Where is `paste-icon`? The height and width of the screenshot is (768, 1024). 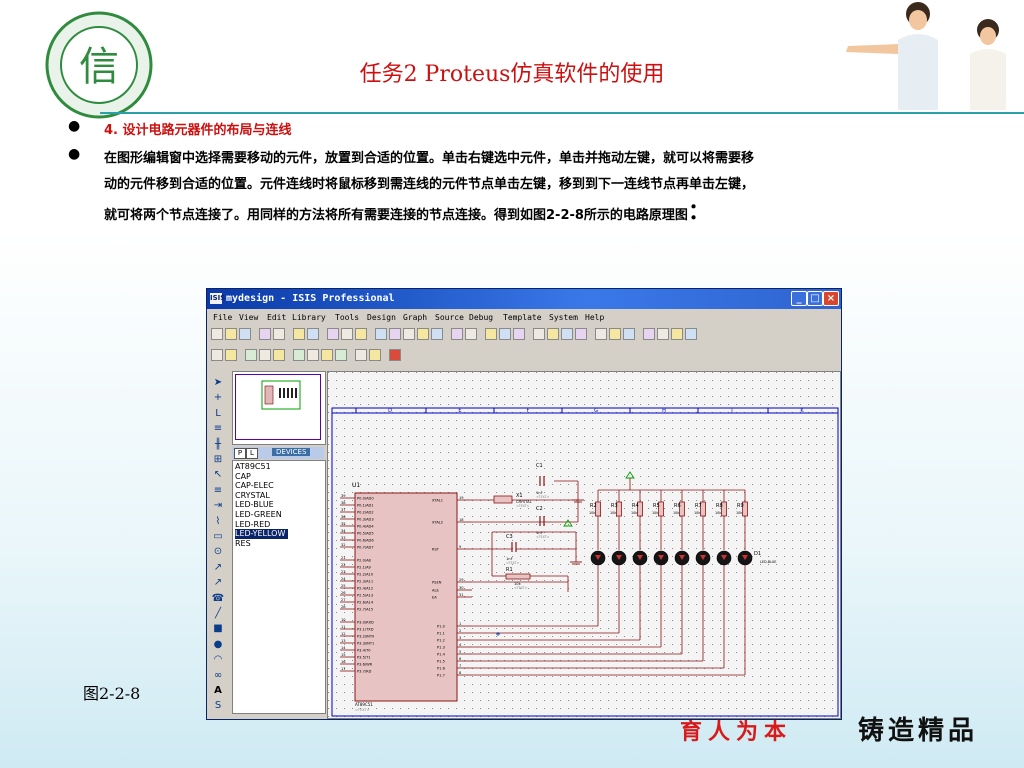
paste-icon is located at coordinates (519, 334).